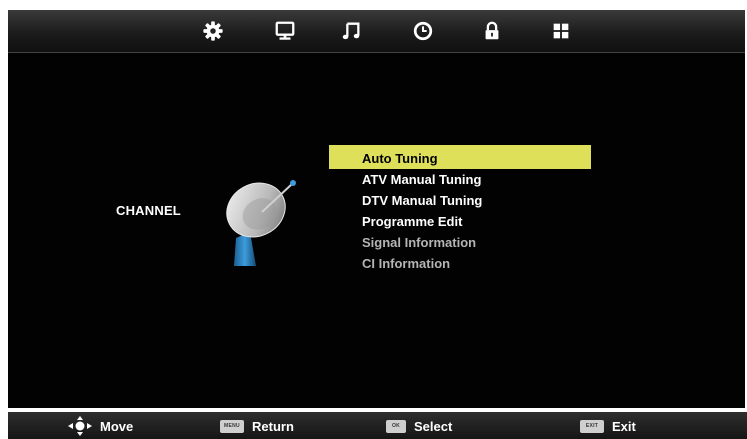 This screenshot has height=439, width=747. Describe the element at coordinates (261, 223) in the screenshot. I see `satellite-dish-icon` at that location.